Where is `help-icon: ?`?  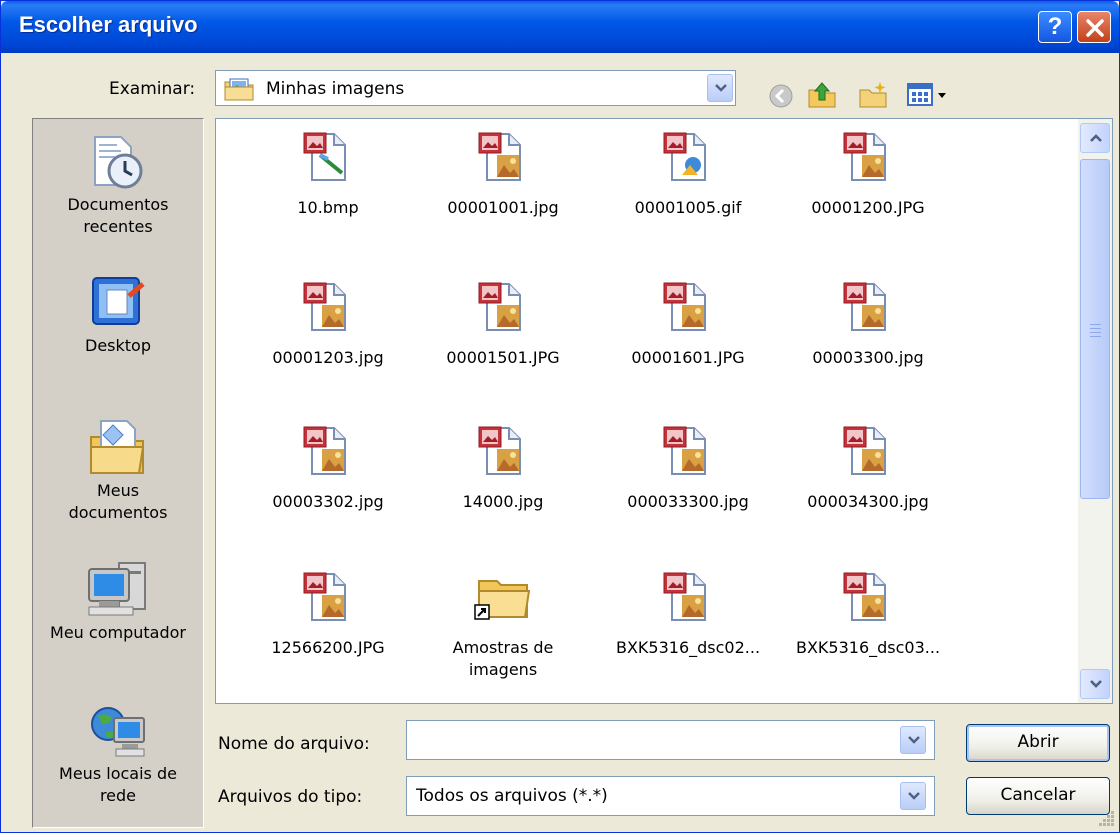 help-icon: ? is located at coordinates (1055, 26).